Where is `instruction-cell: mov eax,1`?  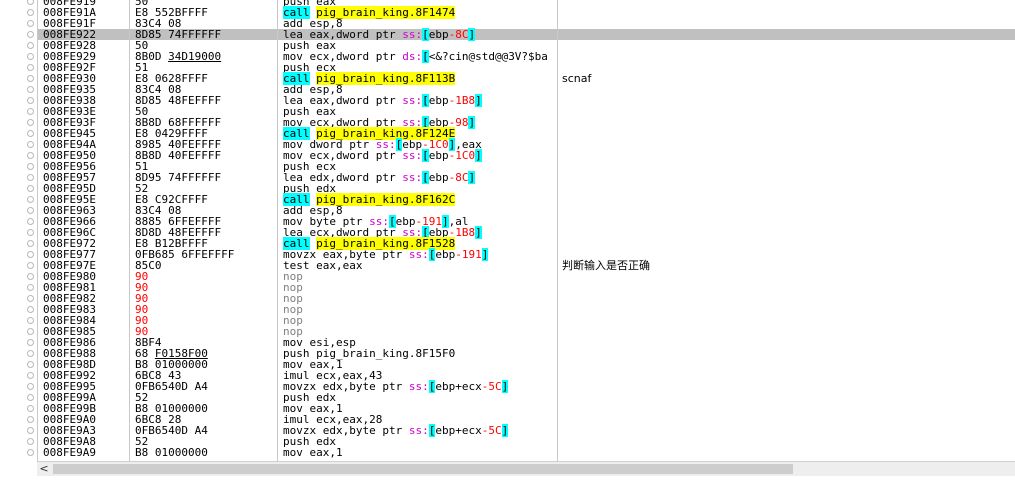 instruction-cell: mov eax,1 is located at coordinates (313, 452).